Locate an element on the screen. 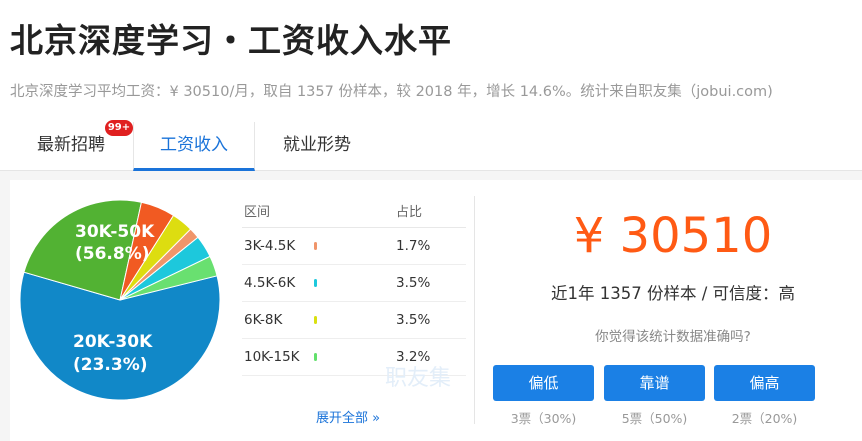  vote-high-count: 2票（20%) is located at coordinates (764, 418).